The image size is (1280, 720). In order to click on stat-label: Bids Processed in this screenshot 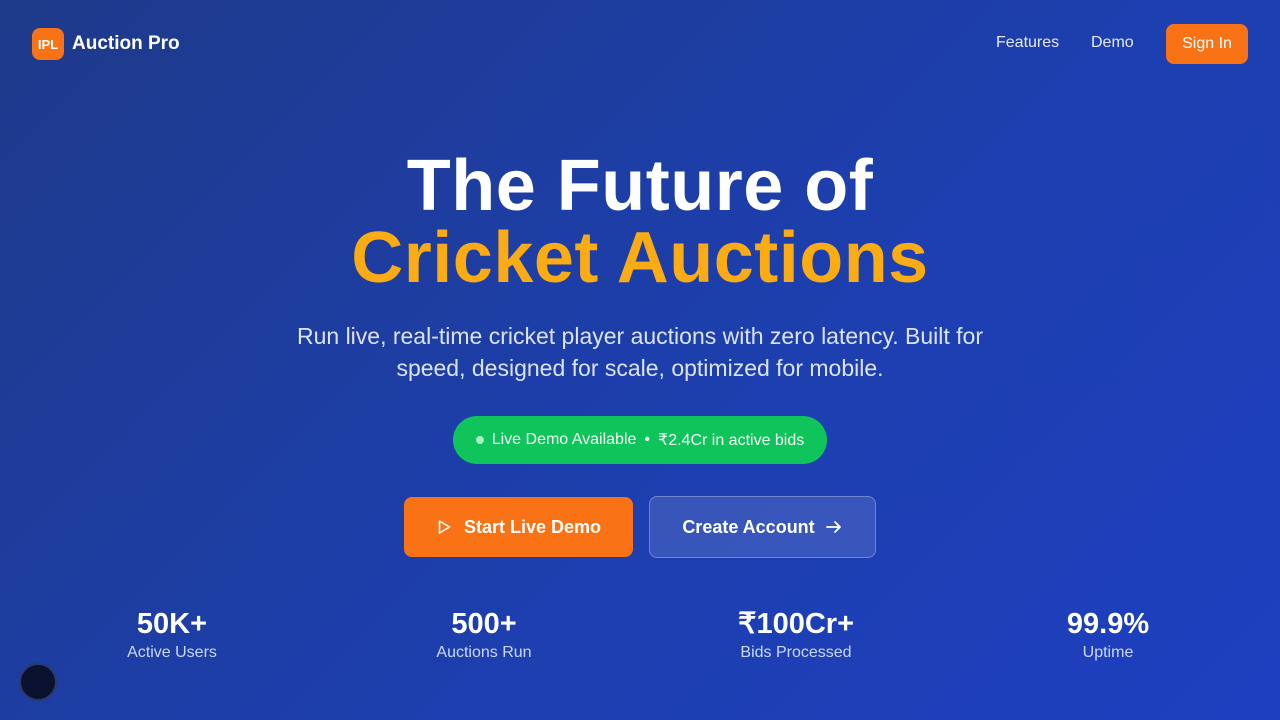, I will do `click(796, 652)`.